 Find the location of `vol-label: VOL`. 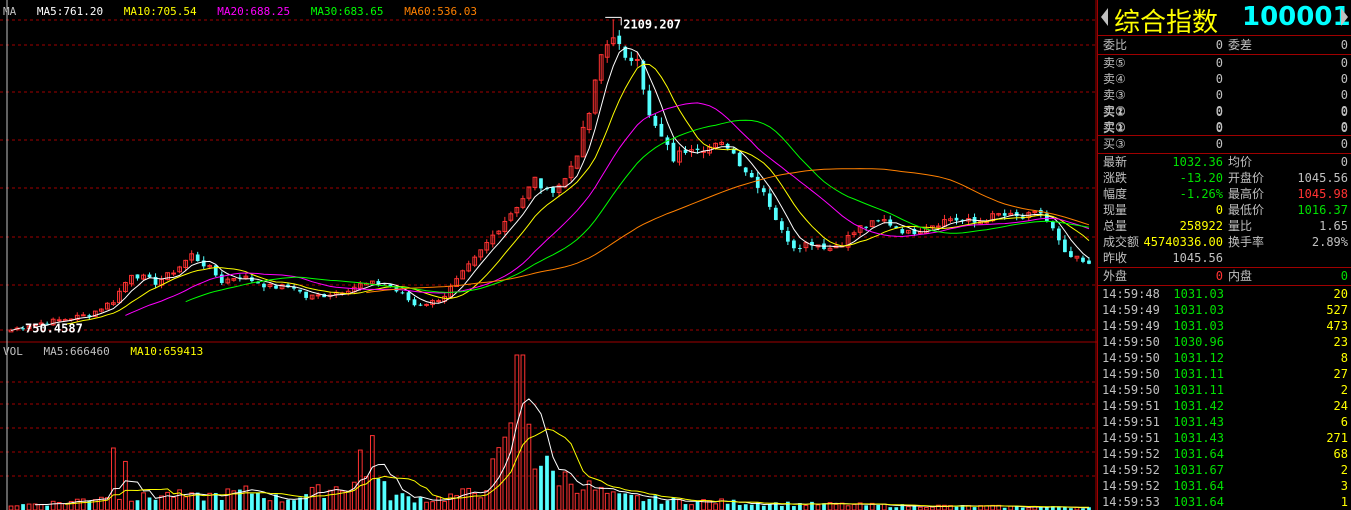

vol-label: VOL is located at coordinates (13, 351).